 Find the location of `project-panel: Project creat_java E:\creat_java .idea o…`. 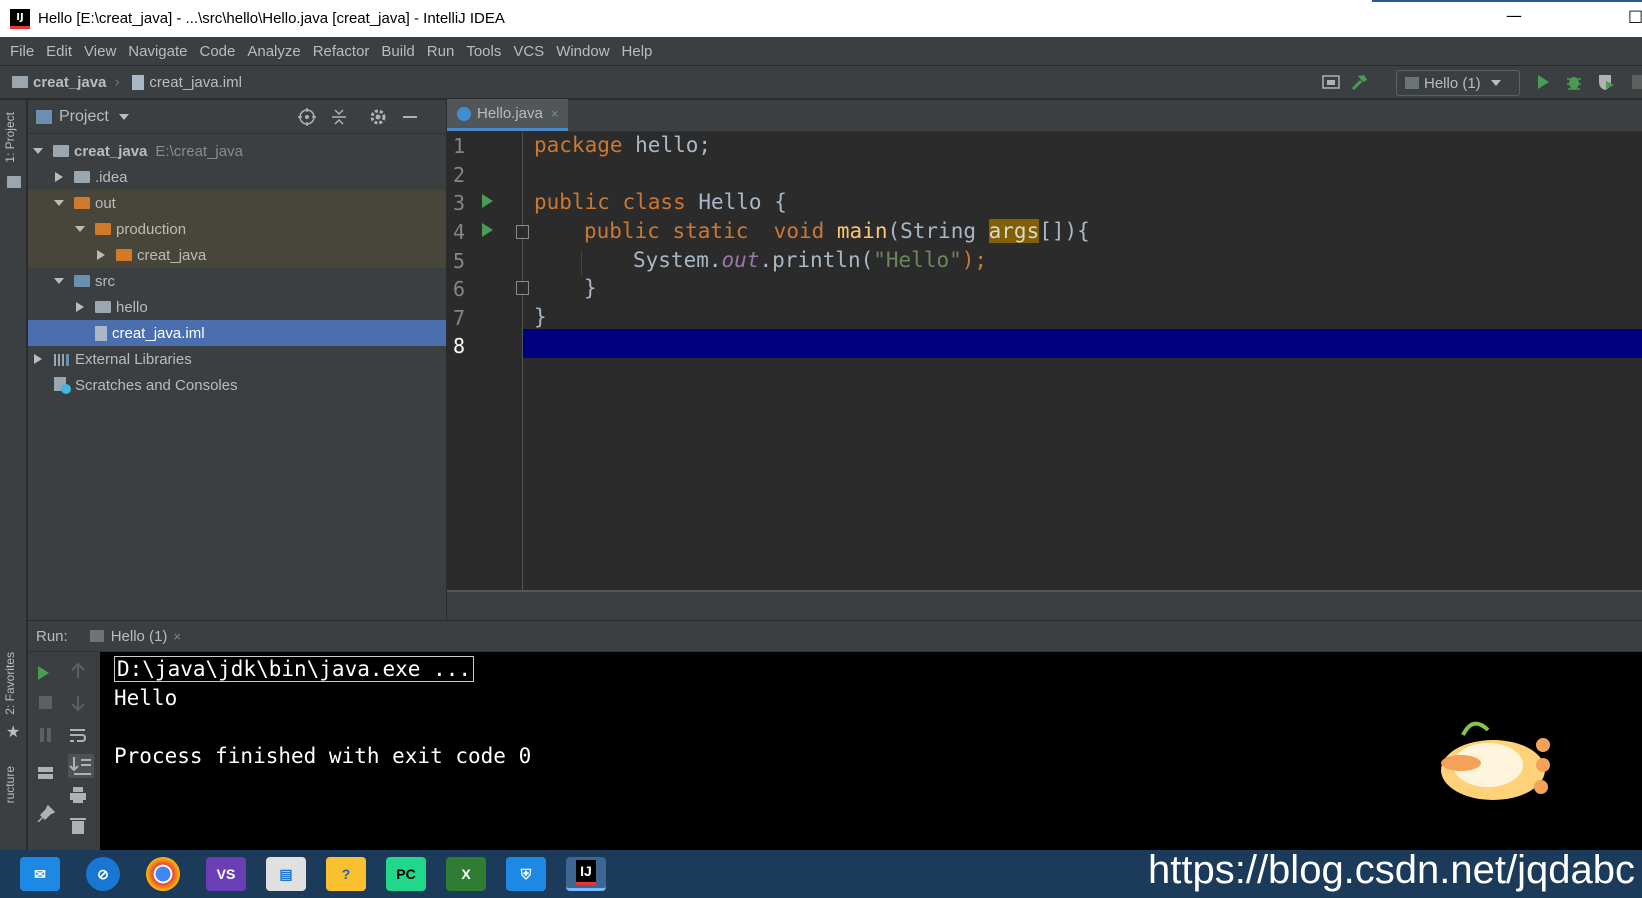

project-panel: Project creat_java E:\creat_java .idea o… is located at coordinates (237, 360).